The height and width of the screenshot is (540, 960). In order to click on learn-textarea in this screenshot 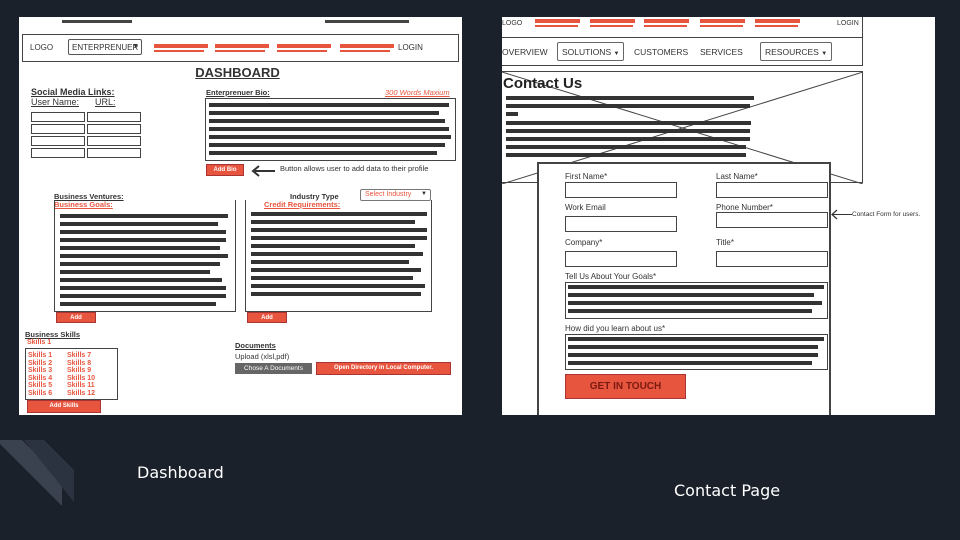, I will do `click(696, 352)`.